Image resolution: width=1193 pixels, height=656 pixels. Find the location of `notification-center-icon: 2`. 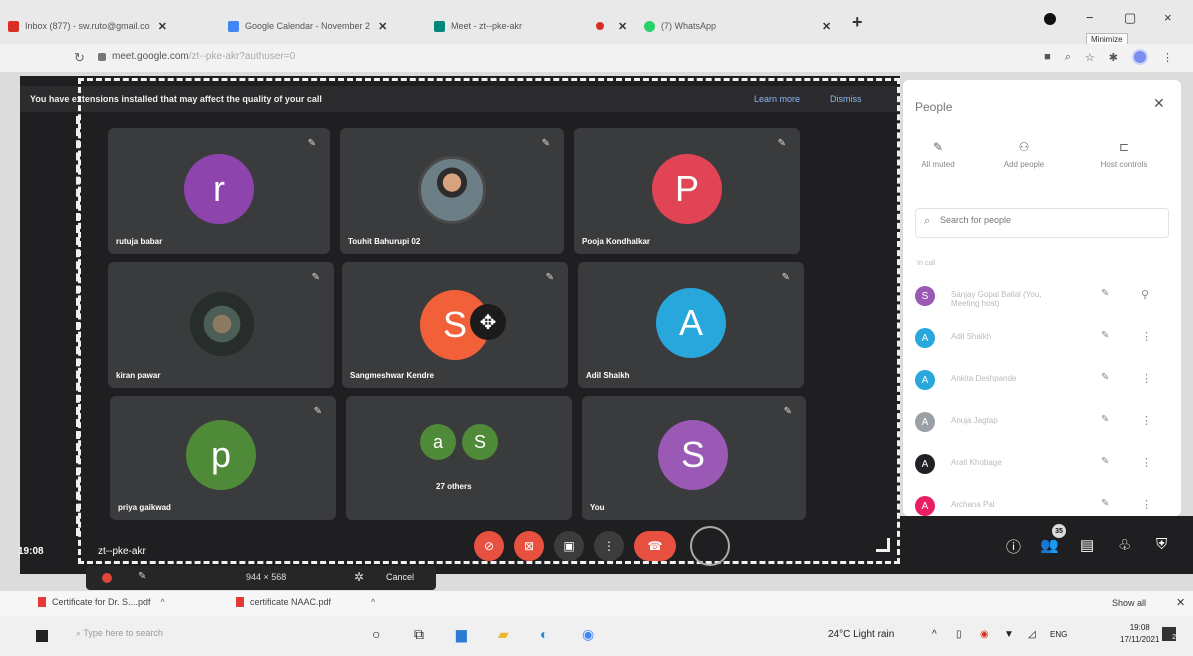

notification-center-icon: 2 is located at coordinates (1169, 634).